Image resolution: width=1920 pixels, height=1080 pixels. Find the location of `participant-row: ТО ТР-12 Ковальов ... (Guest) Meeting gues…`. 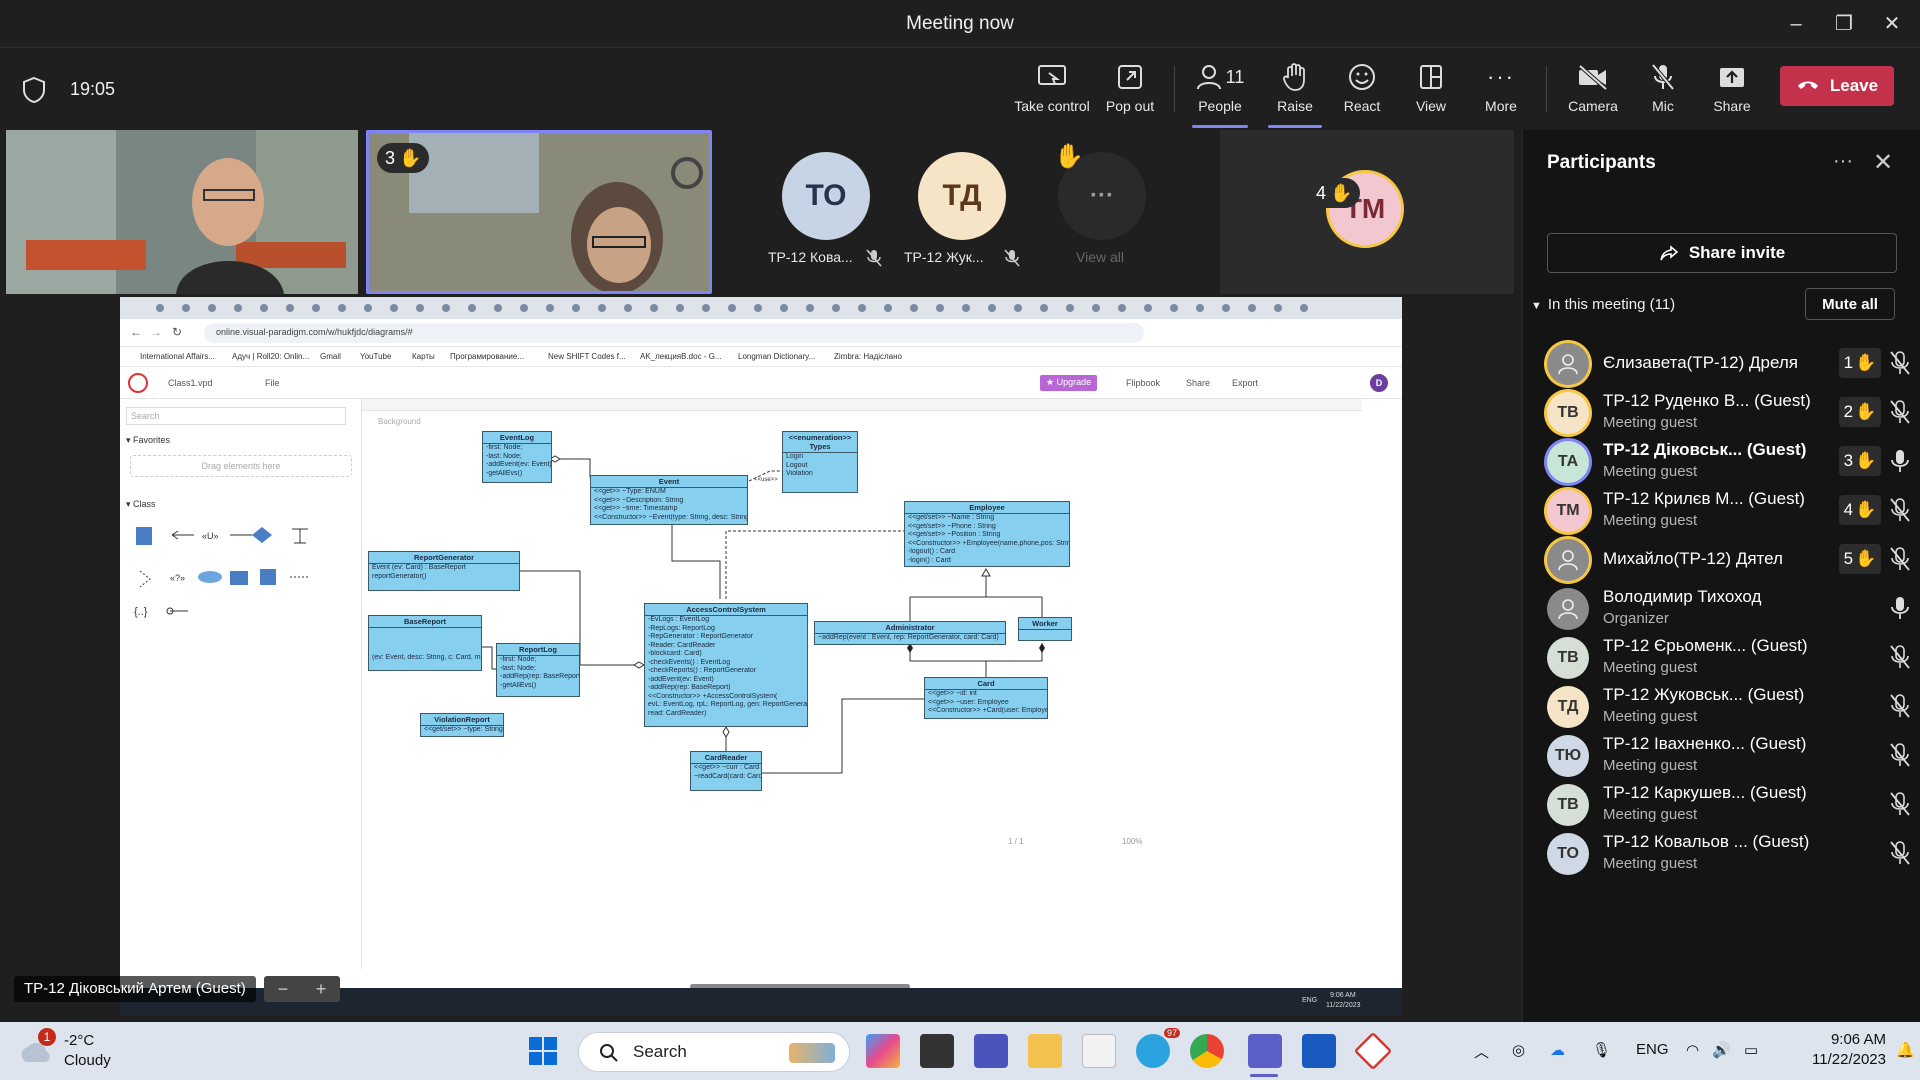

participant-row: ТО ТР-12 Ковальов ... (Guest) Meeting gues… is located at coordinates (1727, 854).